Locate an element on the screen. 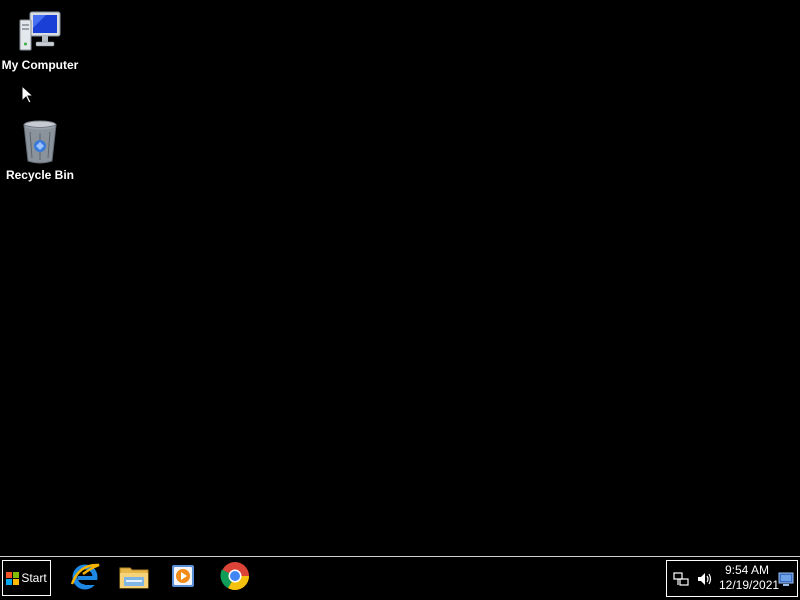 Image resolution: width=800 pixels, height=600 pixels. taskbar-file-explorer is located at coordinates (134, 578).